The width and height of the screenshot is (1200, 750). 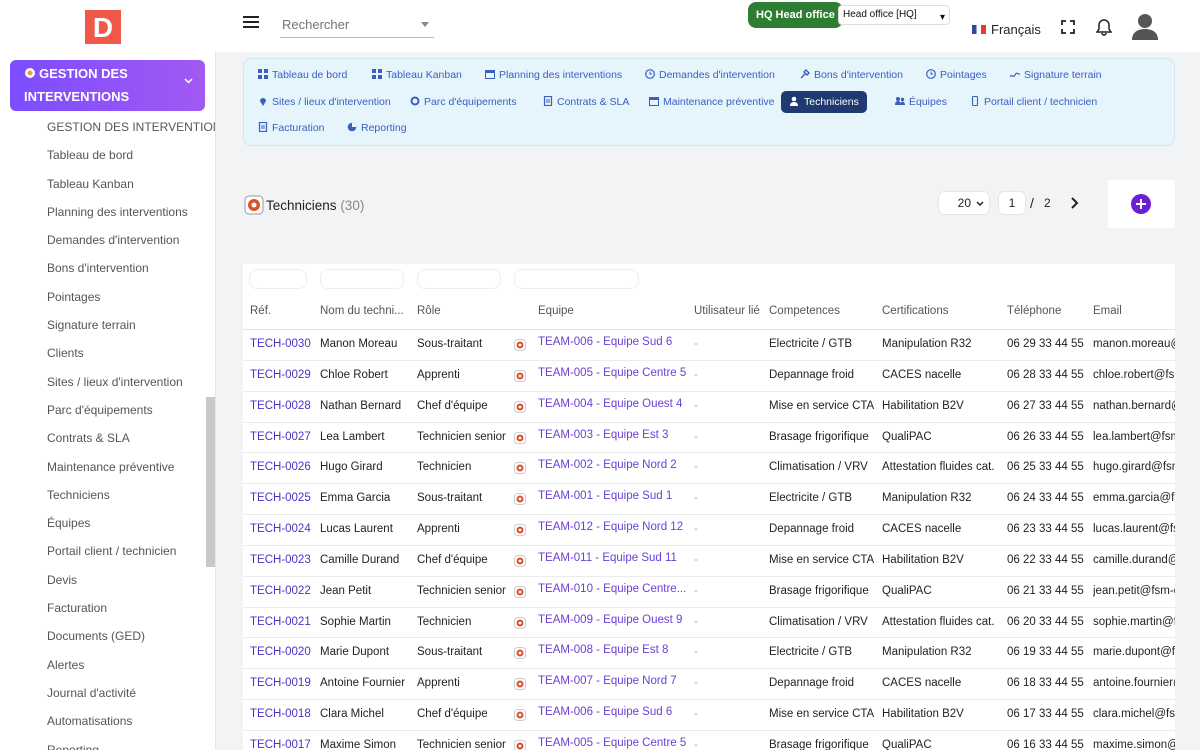 What do you see at coordinates (377, 128) in the screenshot?
I see `menu-tab-reporting: Reporting` at bounding box center [377, 128].